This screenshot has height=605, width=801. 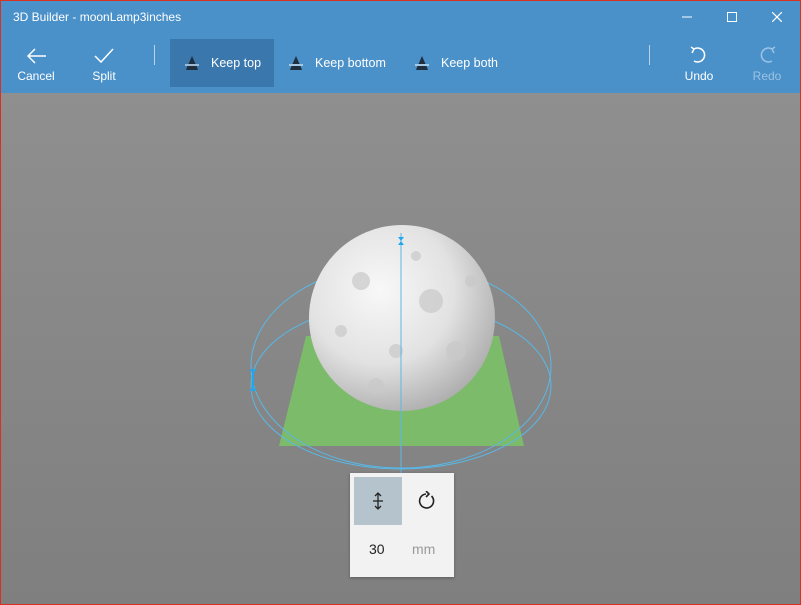 I want to click on minimize-icon, so click(x=687, y=17).